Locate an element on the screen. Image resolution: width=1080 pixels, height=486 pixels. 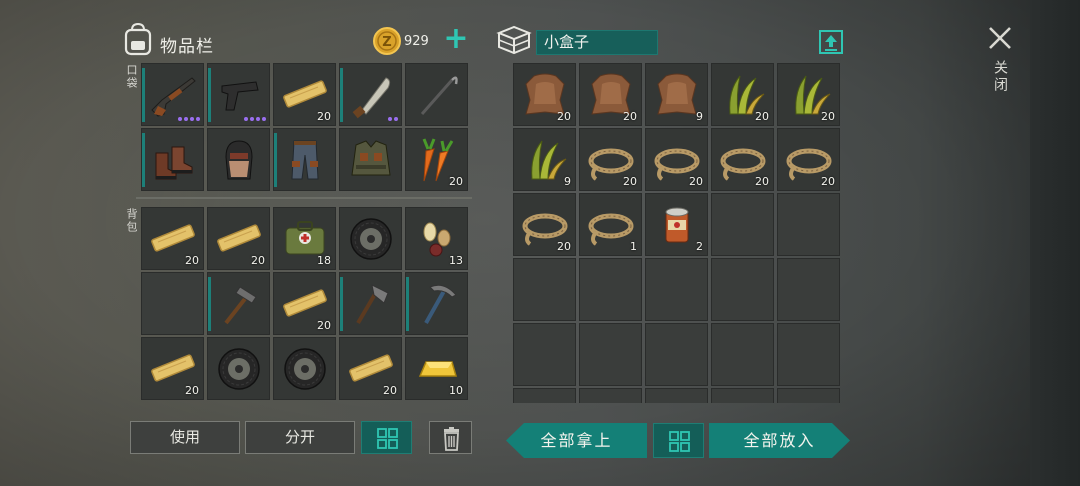
pocket-grid: 20 20 is located at coordinates (304, 127).